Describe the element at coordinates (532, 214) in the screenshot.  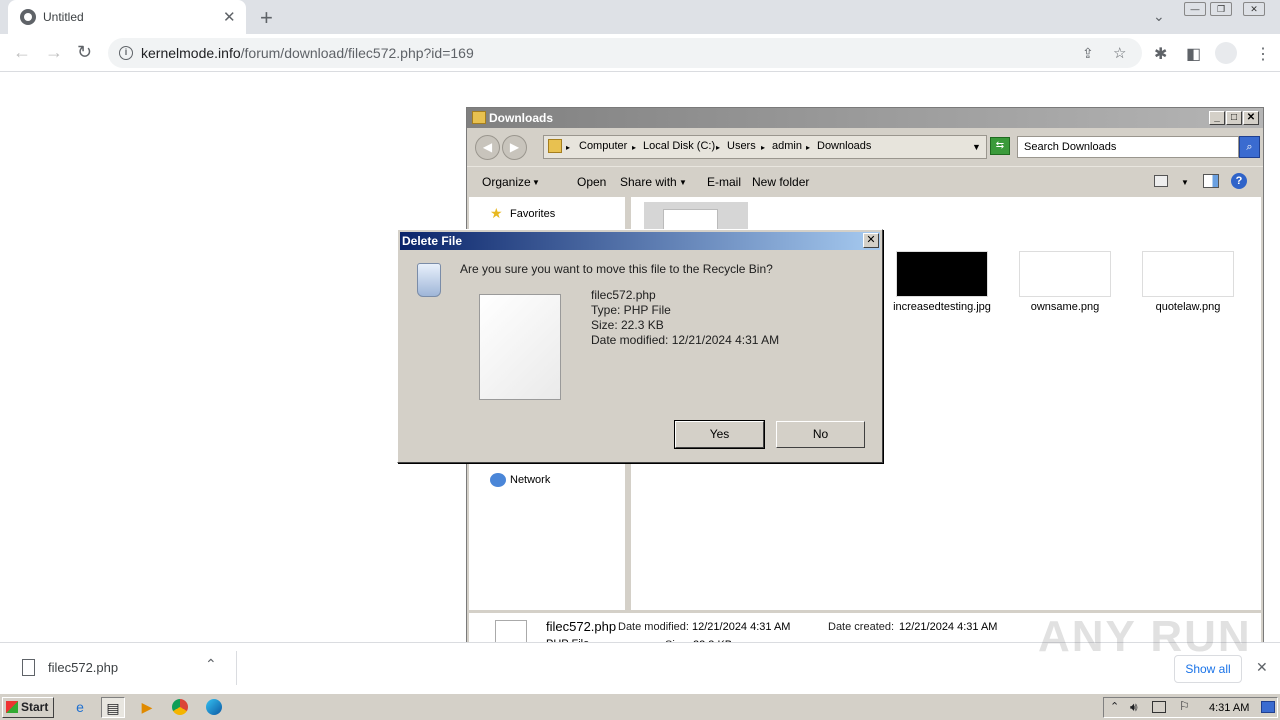
I see `nav-favorites: Favorites` at that location.